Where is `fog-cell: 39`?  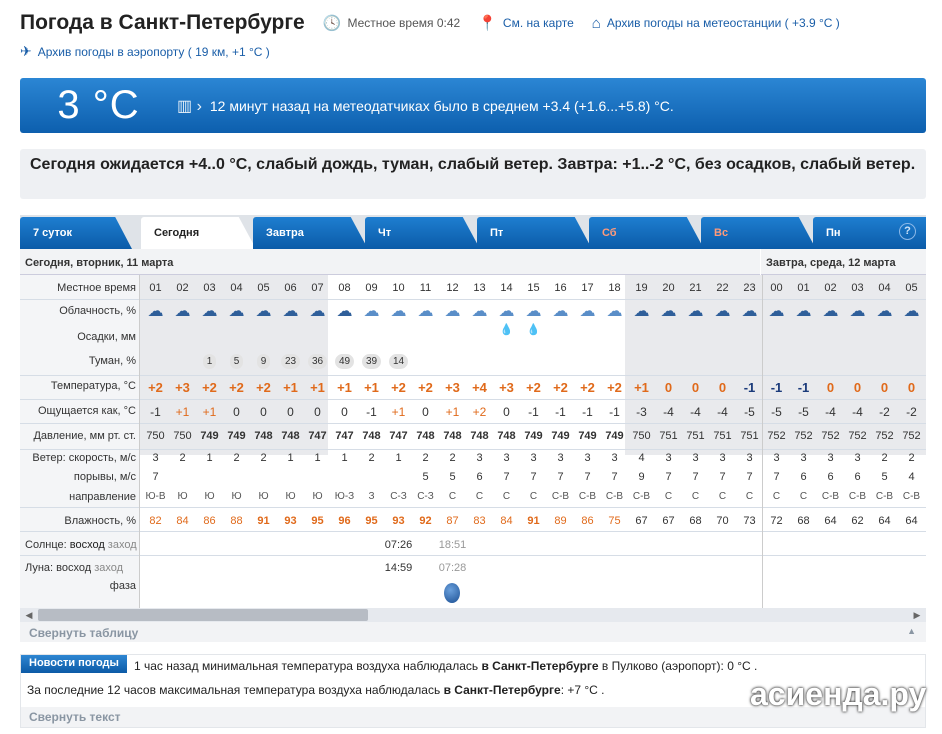
fog-cell: 39 is located at coordinates (371, 361).